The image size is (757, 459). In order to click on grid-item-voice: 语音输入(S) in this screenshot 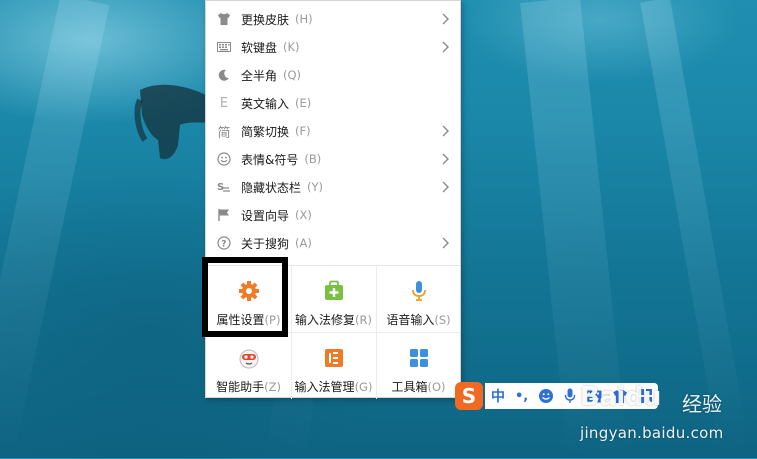, I will do `click(418, 299)`.